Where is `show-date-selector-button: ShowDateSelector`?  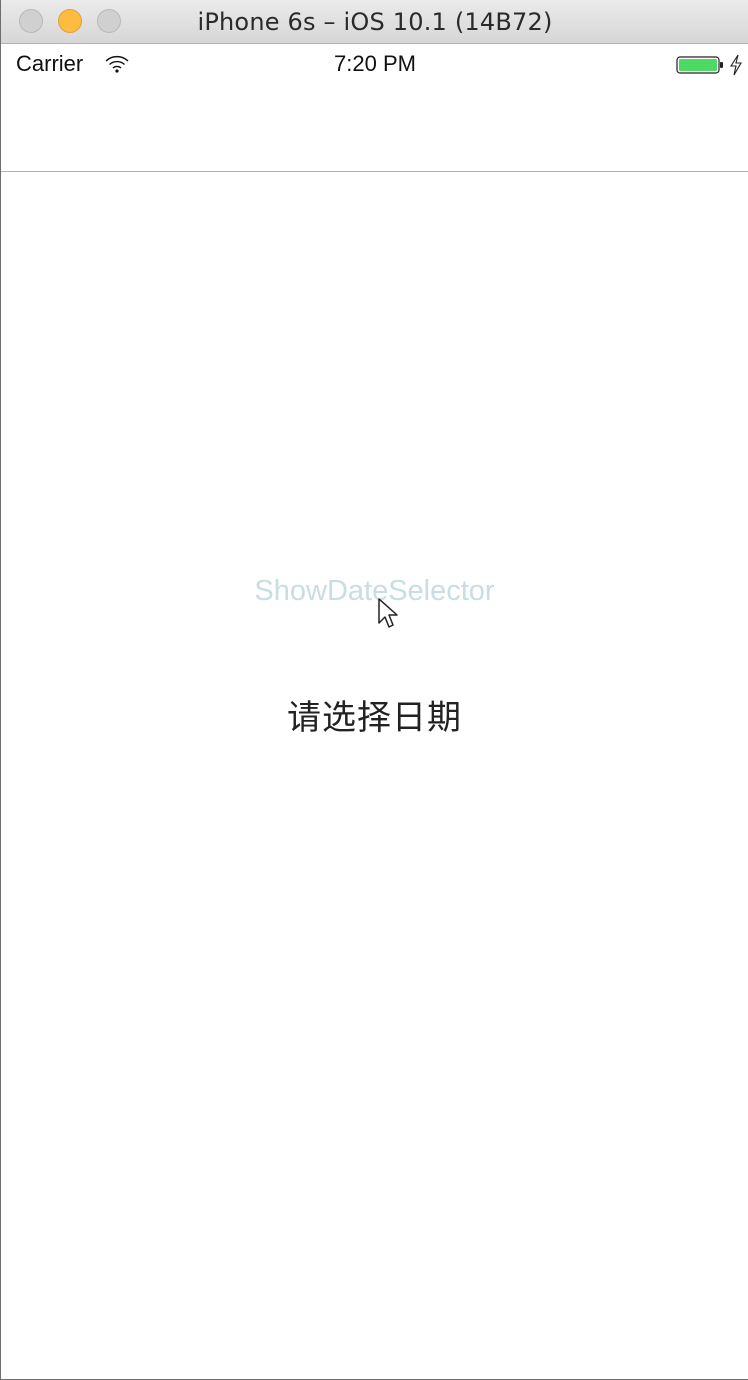 show-date-selector-button: ShowDateSelector is located at coordinates (374, 591).